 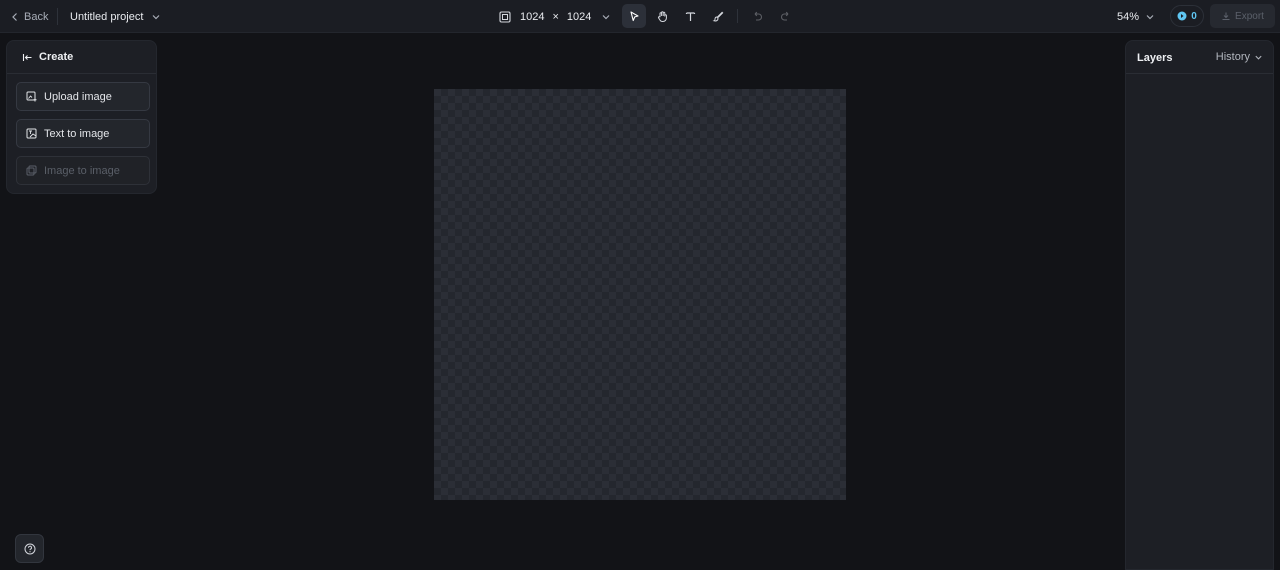 I want to click on brush-tool-button, so click(x=718, y=16).